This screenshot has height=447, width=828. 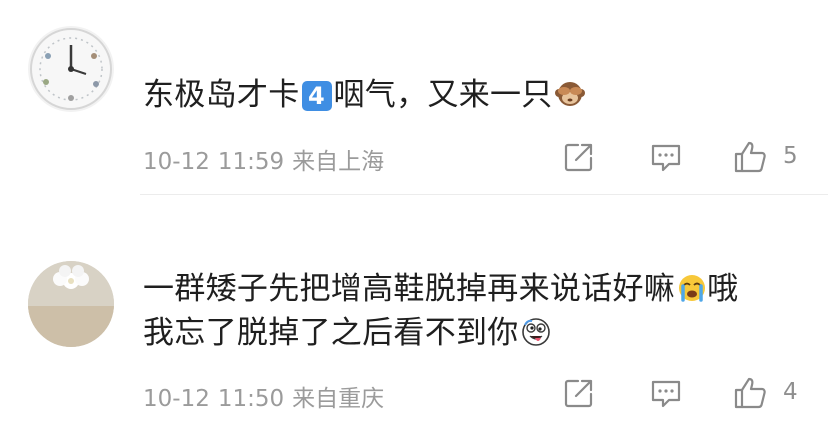 I want to click on number-badge: 4, so click(x=316, y=96).